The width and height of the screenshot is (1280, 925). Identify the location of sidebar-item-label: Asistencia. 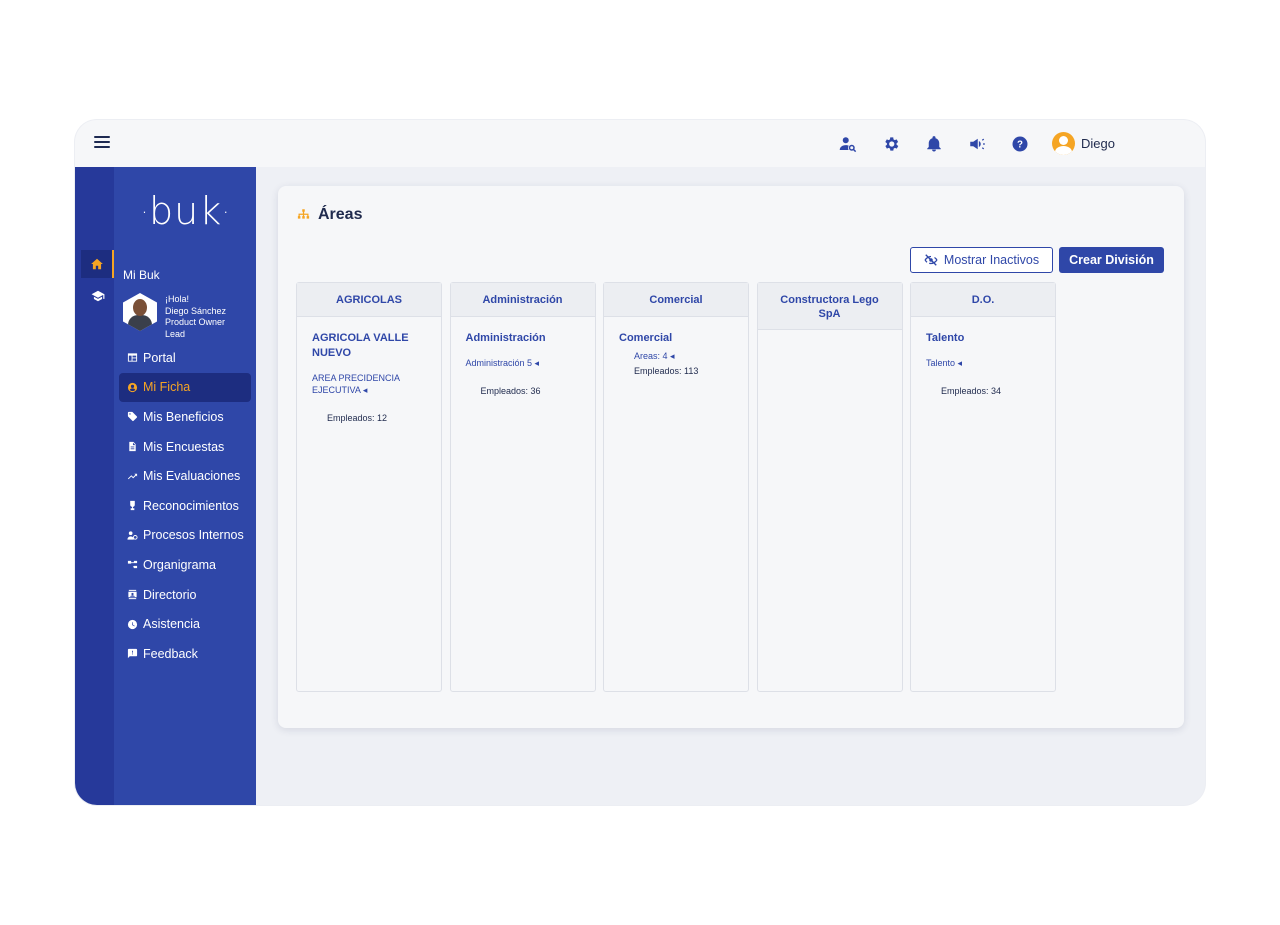
(171, 624).